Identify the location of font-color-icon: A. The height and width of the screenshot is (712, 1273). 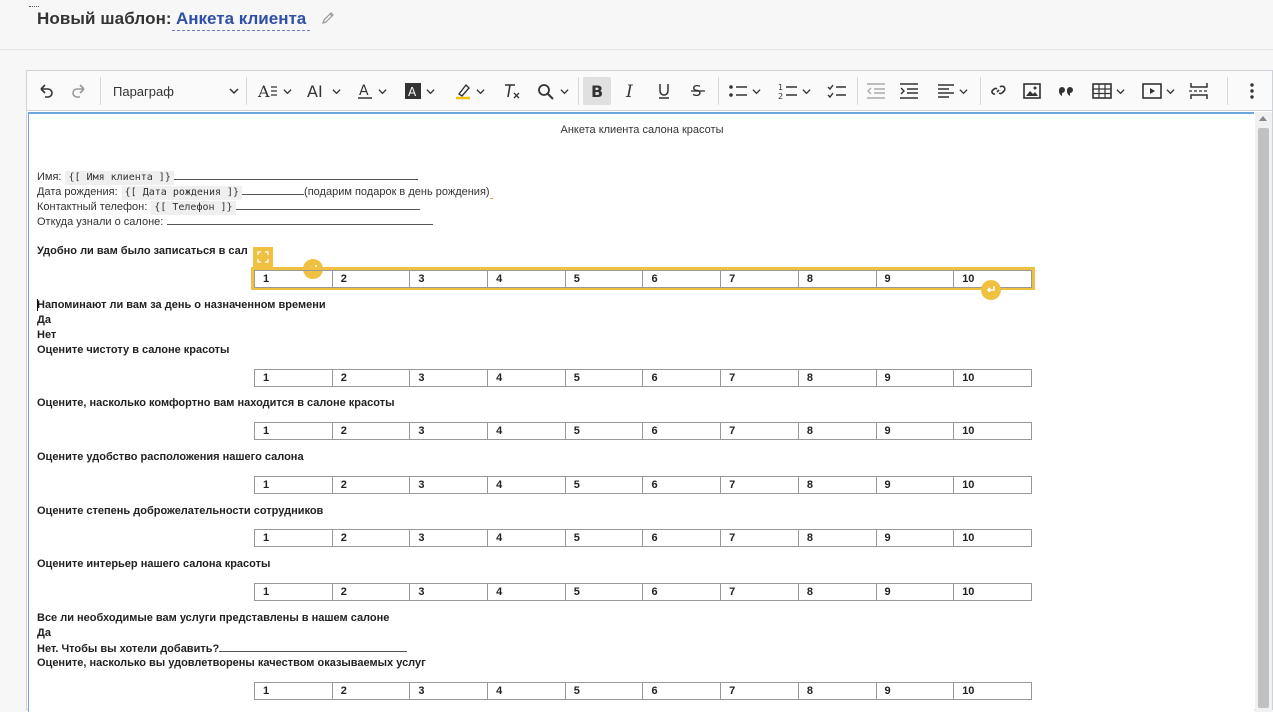
(371, 91).